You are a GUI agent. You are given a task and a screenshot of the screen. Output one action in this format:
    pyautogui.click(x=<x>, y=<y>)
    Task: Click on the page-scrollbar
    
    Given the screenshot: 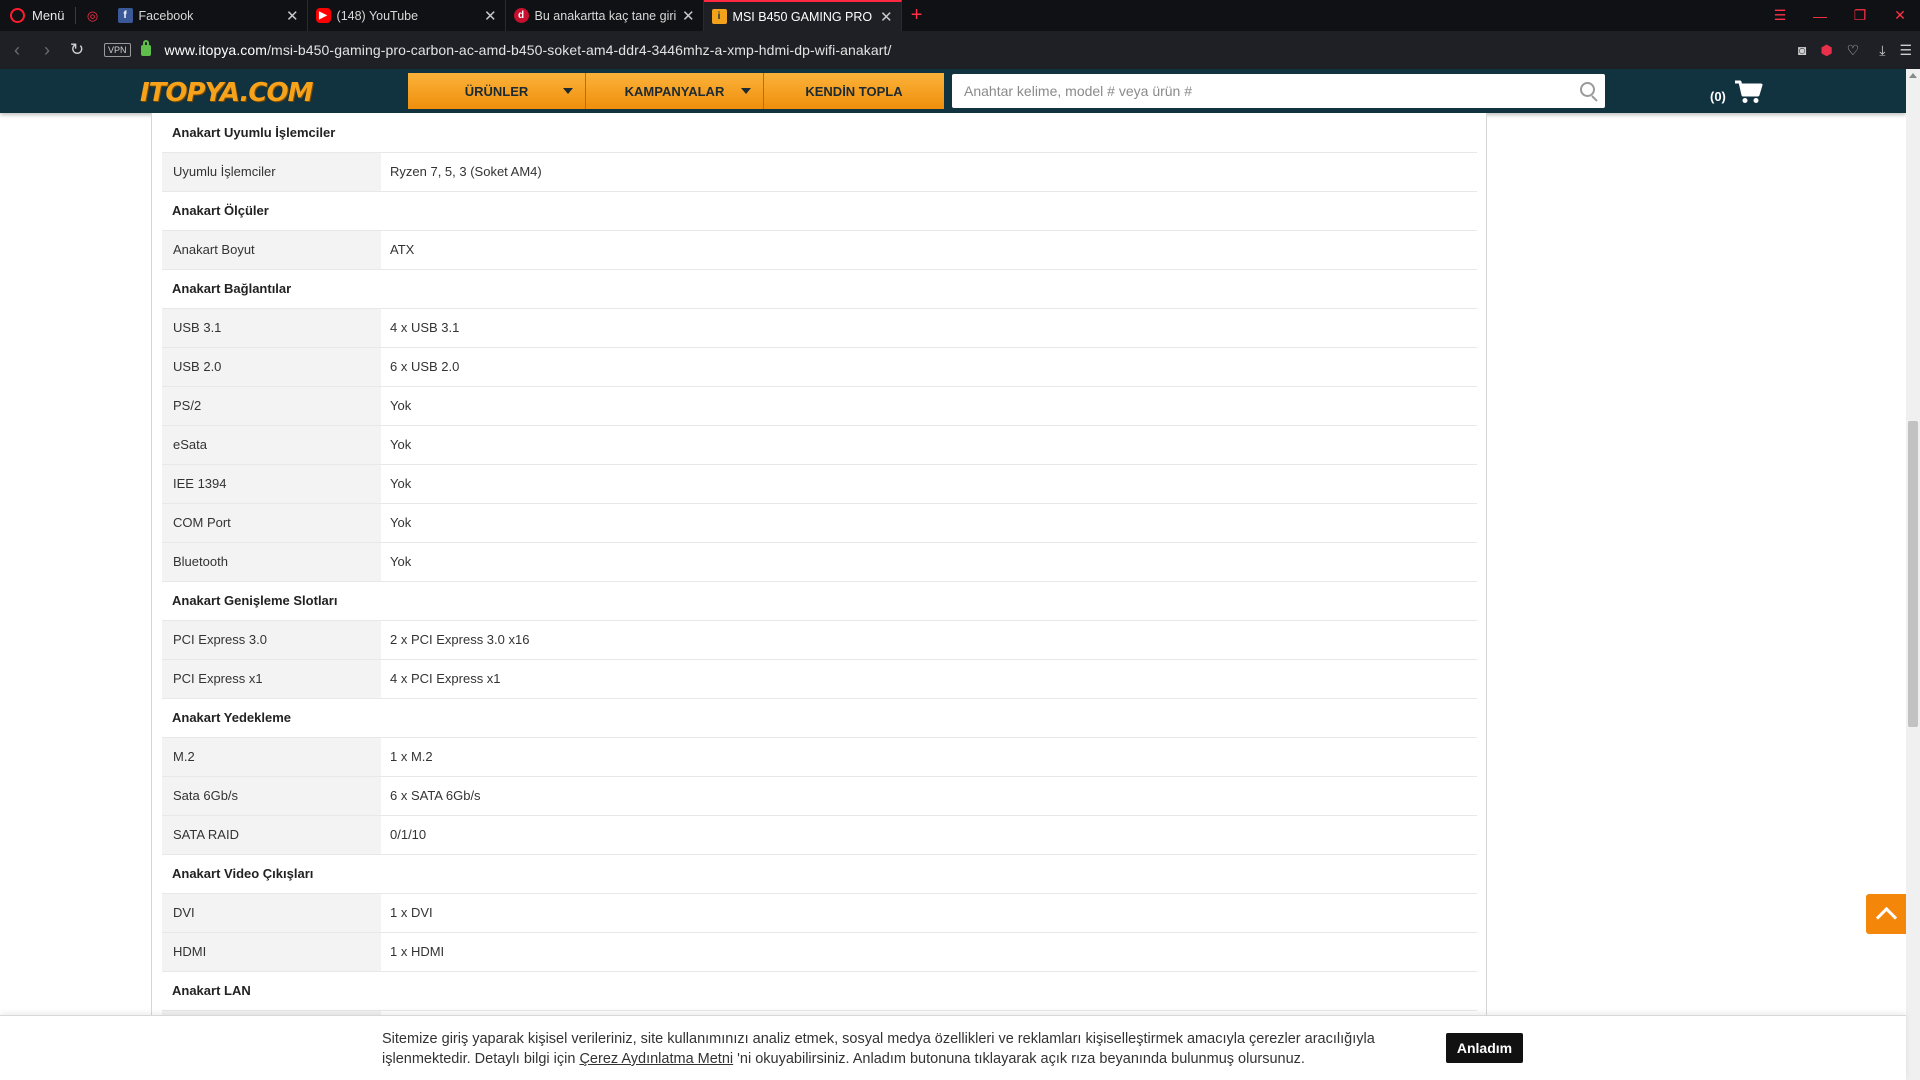 What is the action you would take?
    pyautogui.click(x=1913, y=574)
    